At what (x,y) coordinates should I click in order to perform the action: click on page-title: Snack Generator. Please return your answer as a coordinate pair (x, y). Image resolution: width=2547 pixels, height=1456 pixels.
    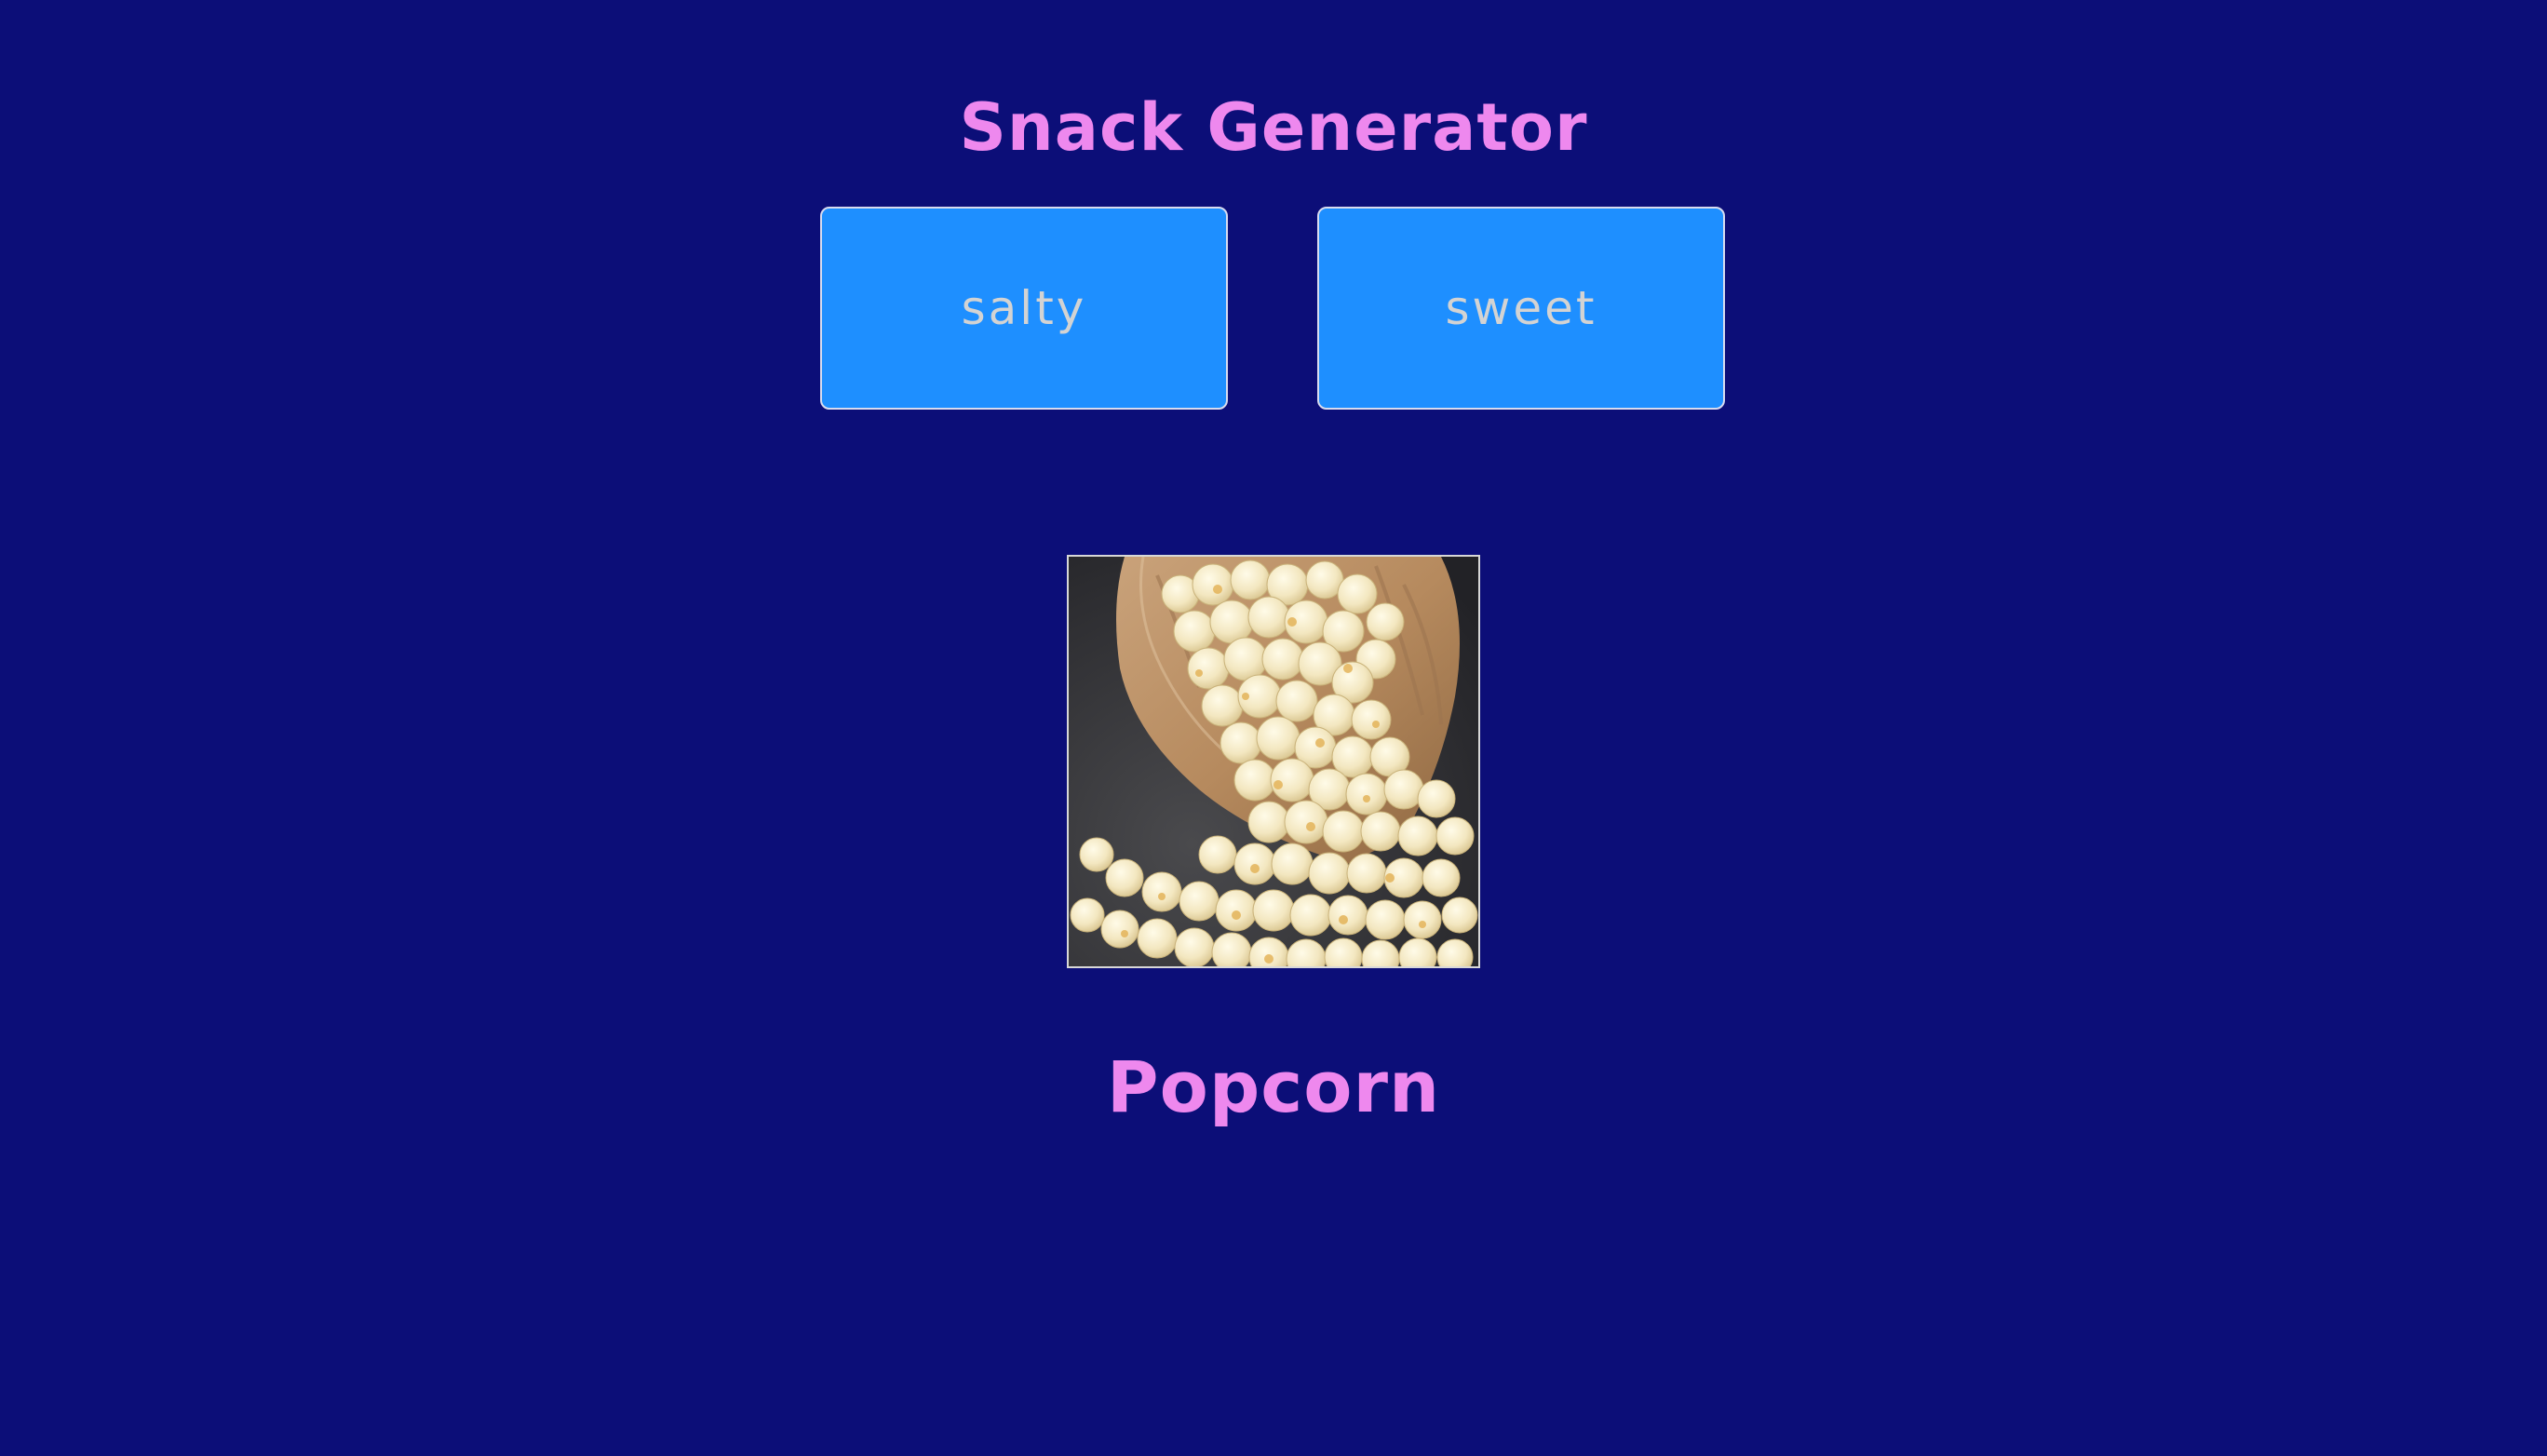
    Looking at the image, I should click on (1273, 127).